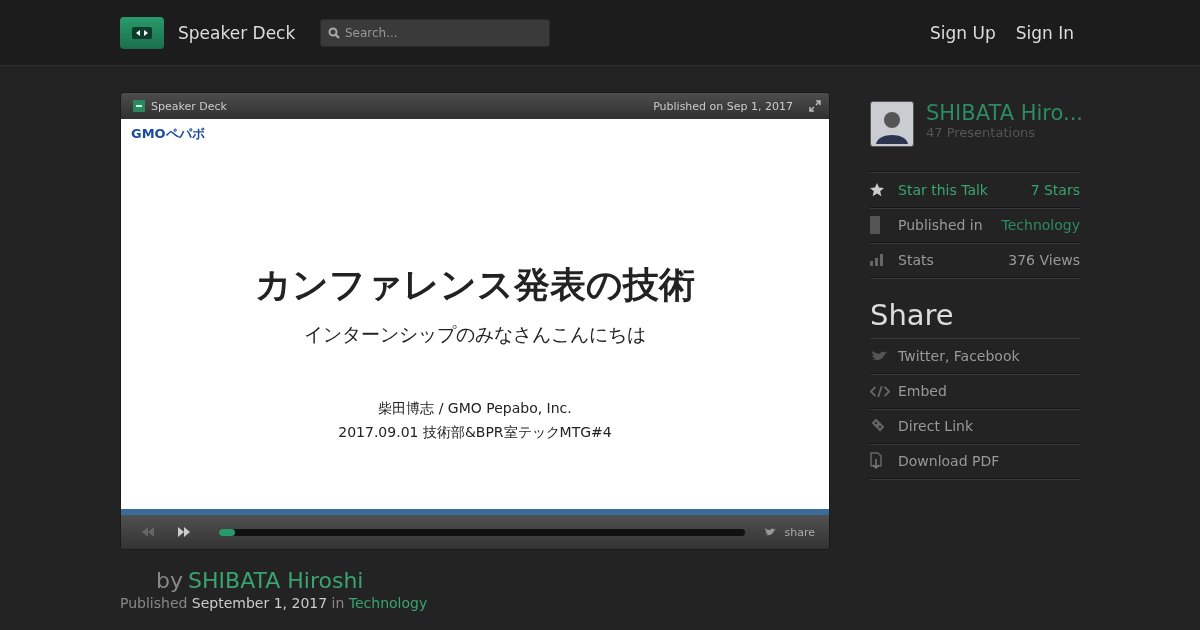  What do you see at coordinates (880, 391) in the screenshot?
I see `code-icon` at bounding box center [880, 391].